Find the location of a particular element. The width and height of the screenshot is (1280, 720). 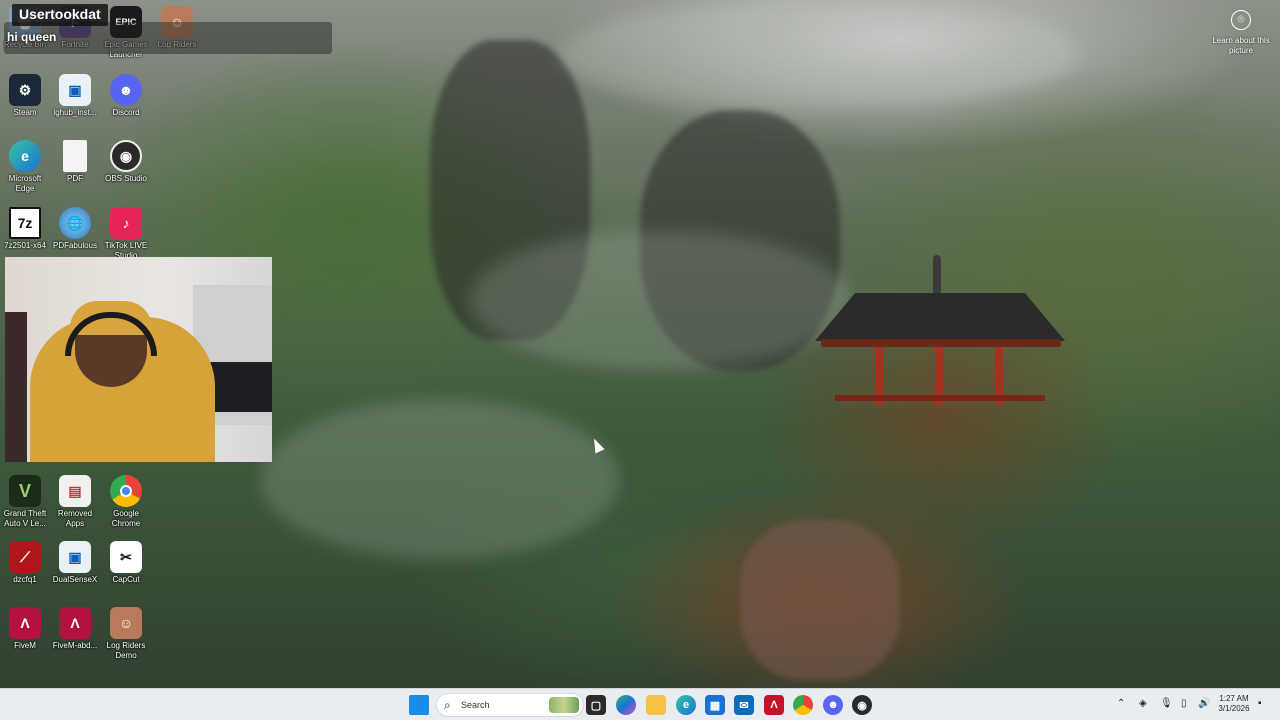

wallpaper-cliff is located at coordinates (820, 600).